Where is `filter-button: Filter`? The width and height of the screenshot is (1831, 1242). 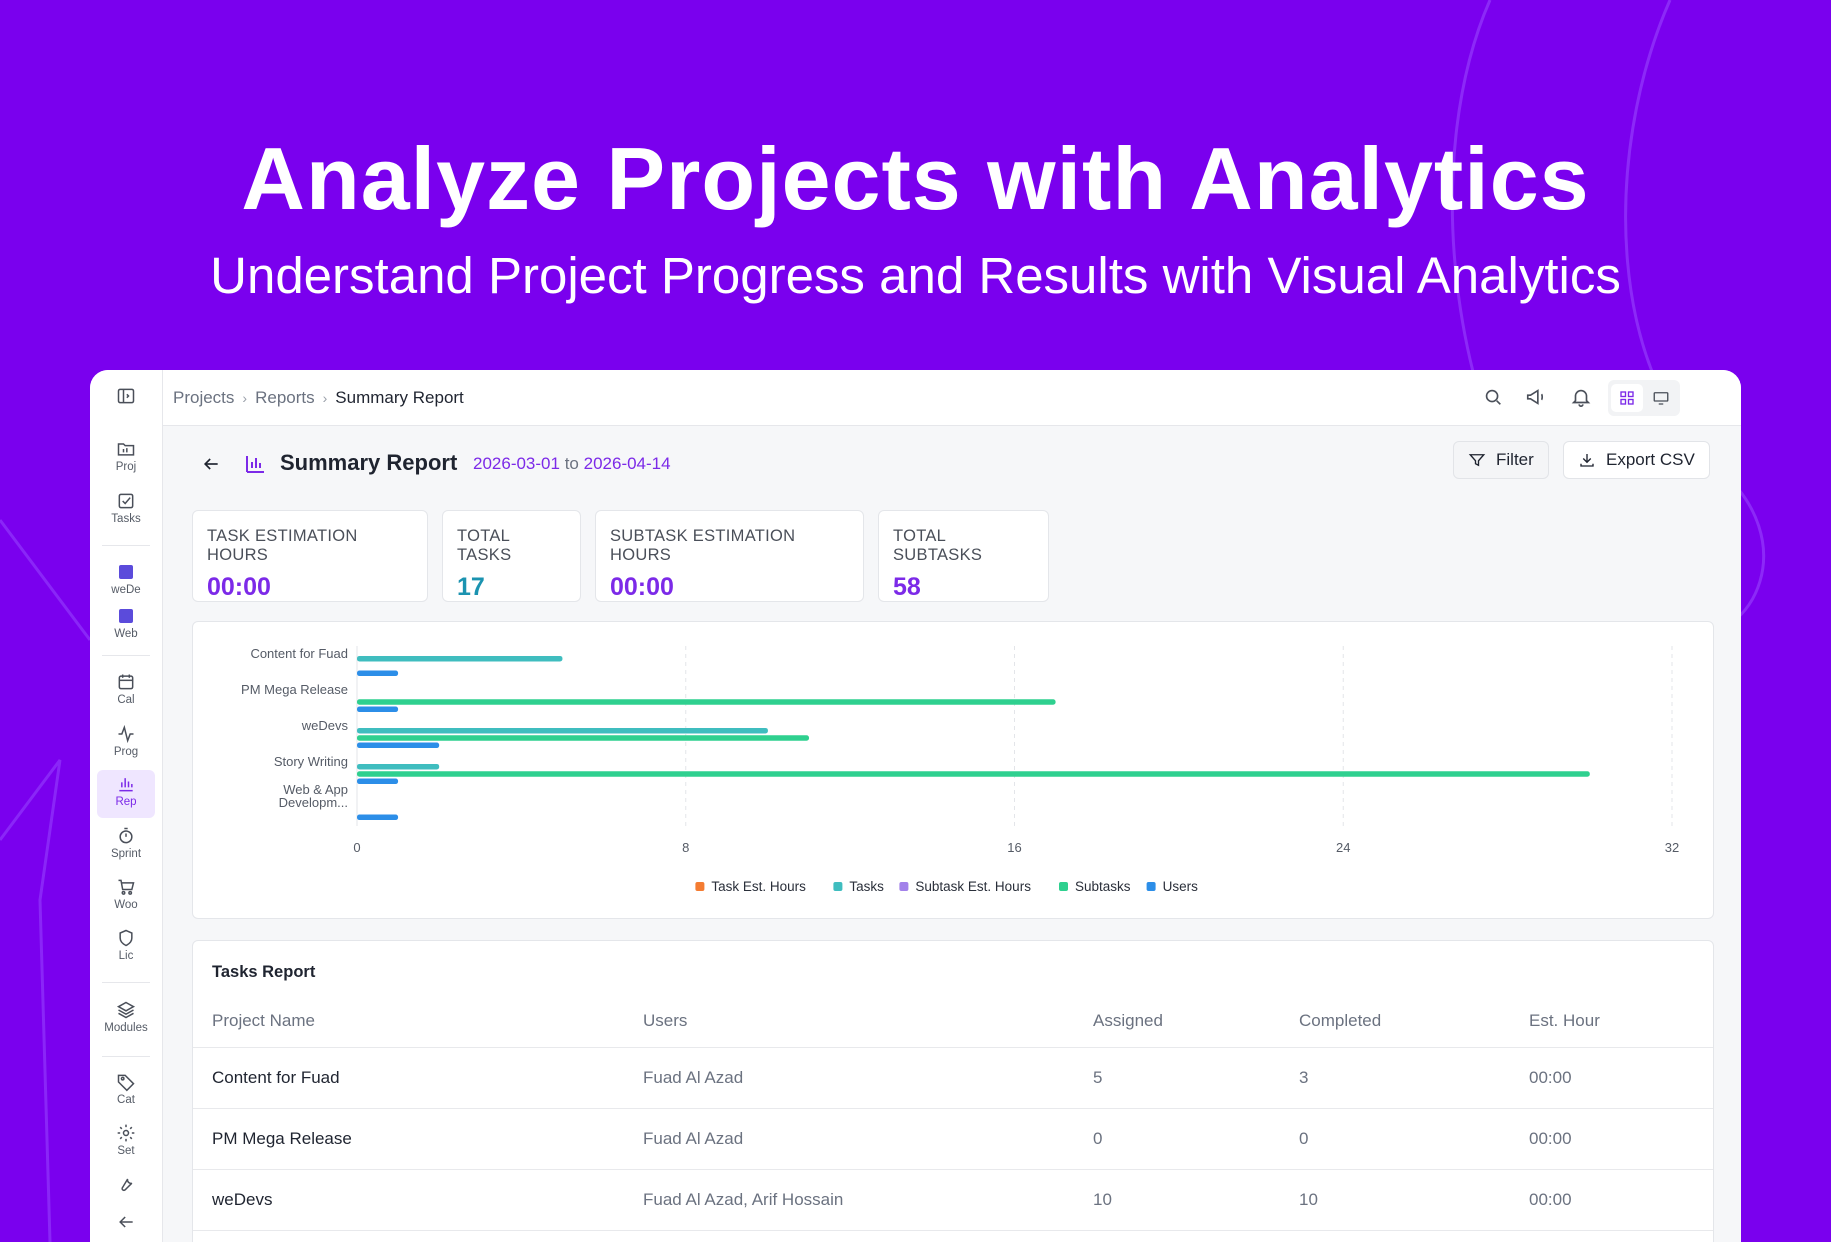
filter-button: Filter is located at coordinates (1501, 460).